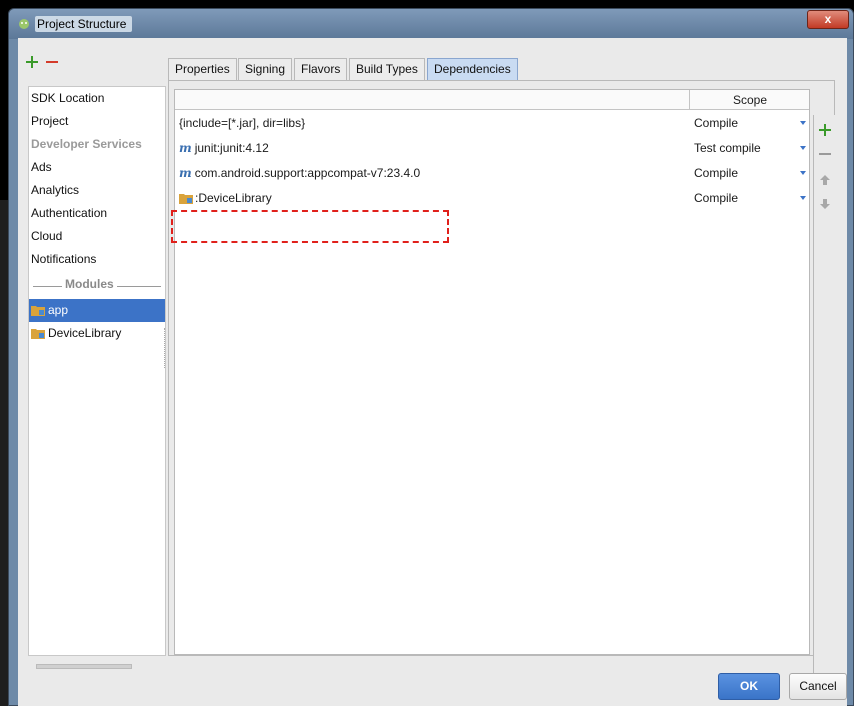 The width and height of the screenshot is (854, 706). I want to click on dependency-name: :DeviceLibrary, so click(233, 198).